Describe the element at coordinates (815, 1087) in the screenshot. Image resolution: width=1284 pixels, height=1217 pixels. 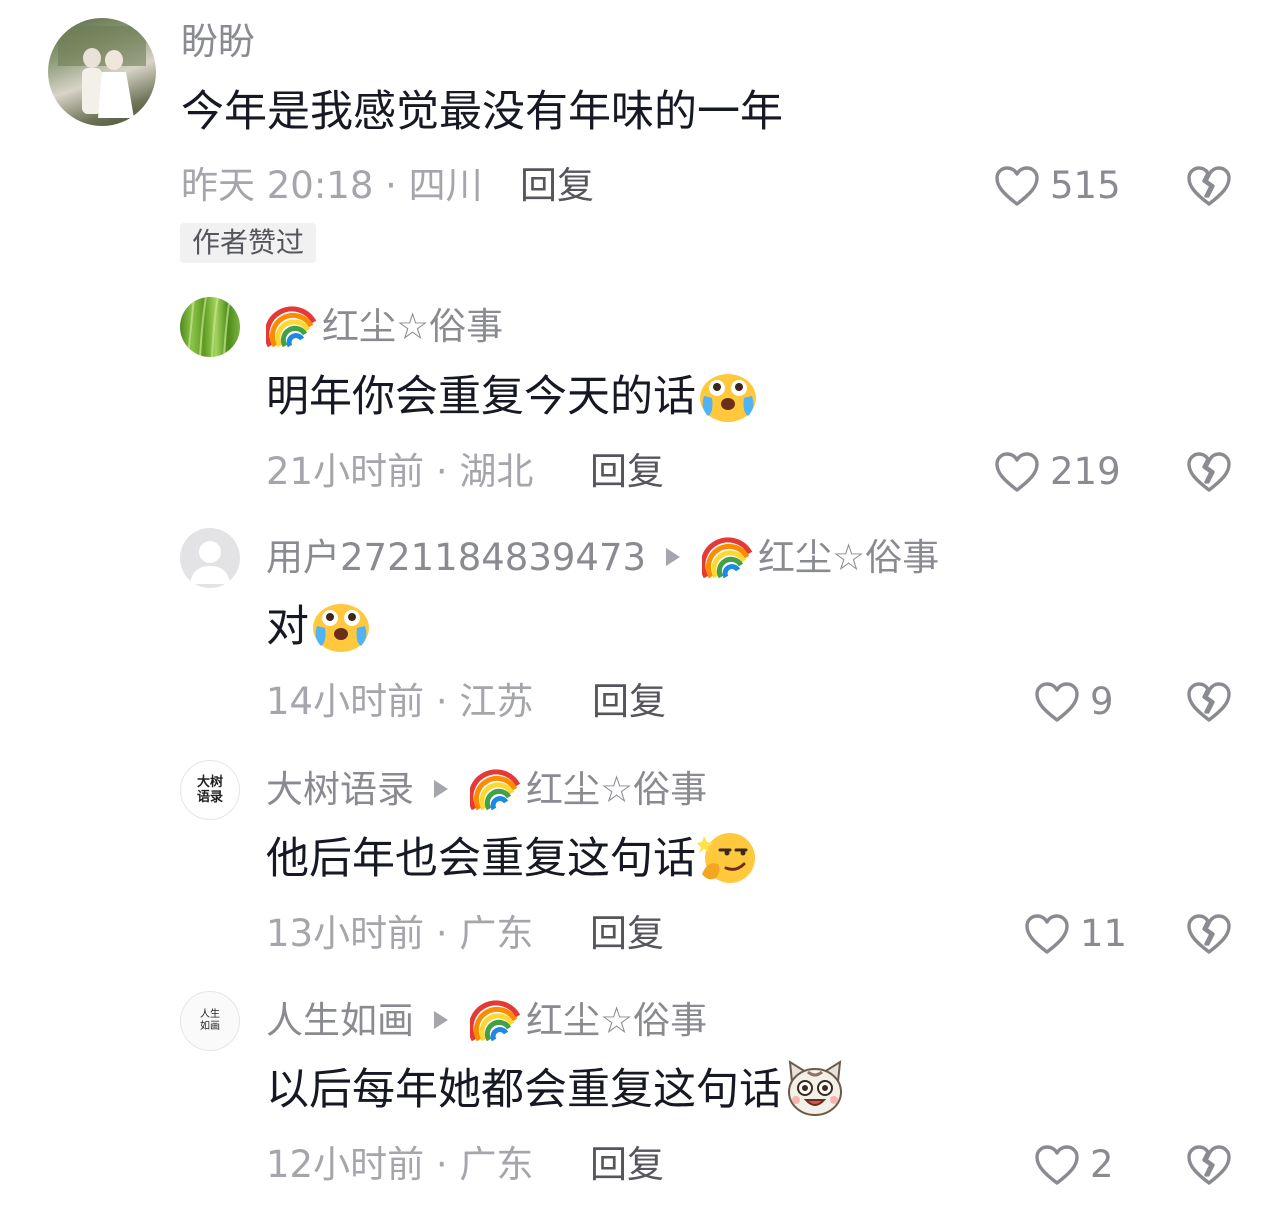
I see `cat-face-emoji-icon` at that location.